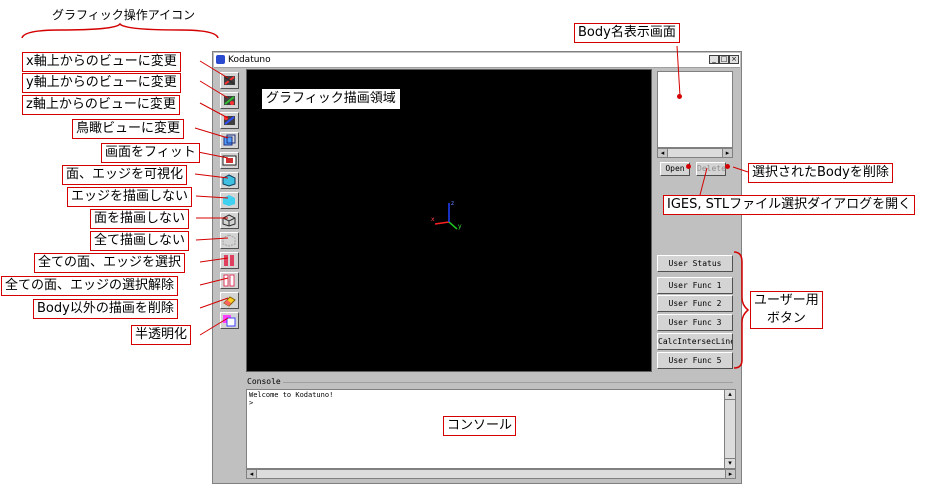 The width and height of the screenshot is (945, 485). What do you see at coordinates (101, 83) in the screenshot?
I see `y-view-callout: y軸上からのビューに変更` at bounding box center [101, 83].